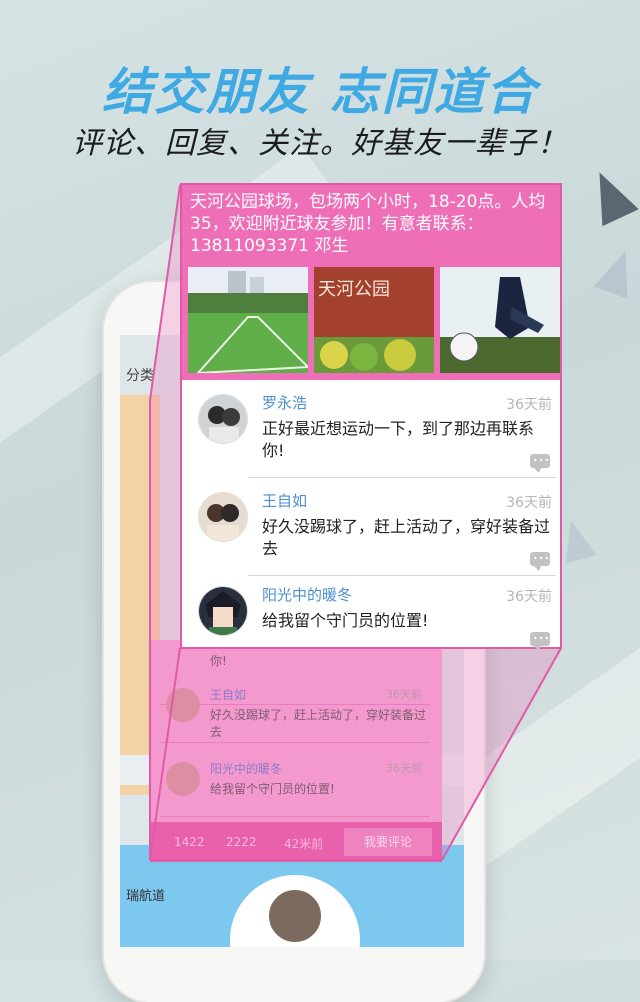  I want to click on comment-item: 王自如 36天前 好久没踢球了，赶上活动了，穿好装备过去 •••, so click(376, 528).